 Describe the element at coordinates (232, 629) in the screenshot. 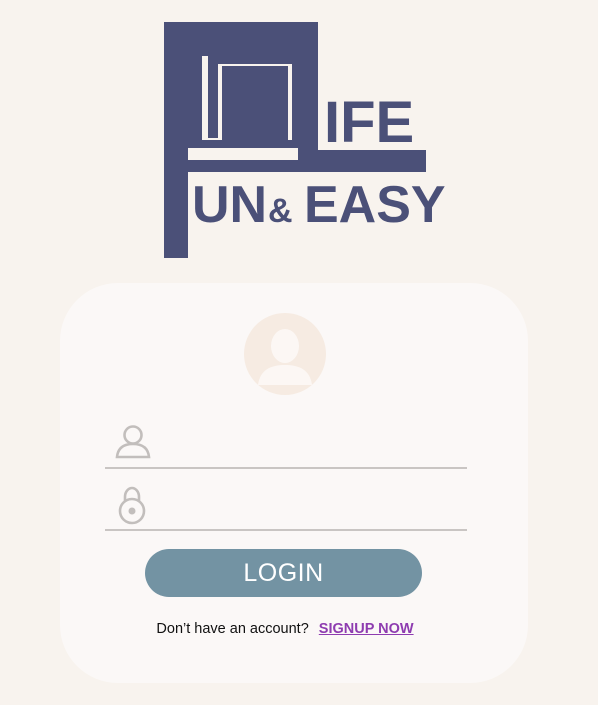

I see `signup-prompt-text: Don’t have an account?` at that location.